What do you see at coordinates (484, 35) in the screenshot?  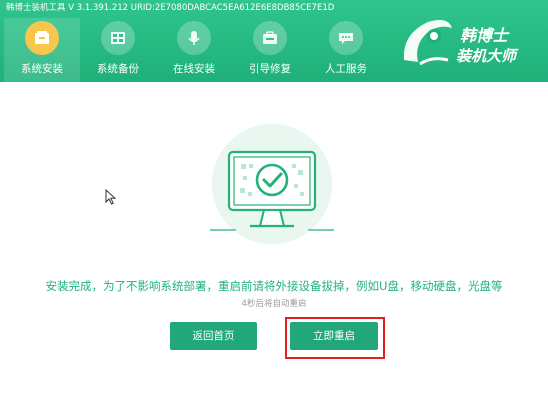 I see `brand-name-line1: 韩博士` at bounding box center [484, 35].